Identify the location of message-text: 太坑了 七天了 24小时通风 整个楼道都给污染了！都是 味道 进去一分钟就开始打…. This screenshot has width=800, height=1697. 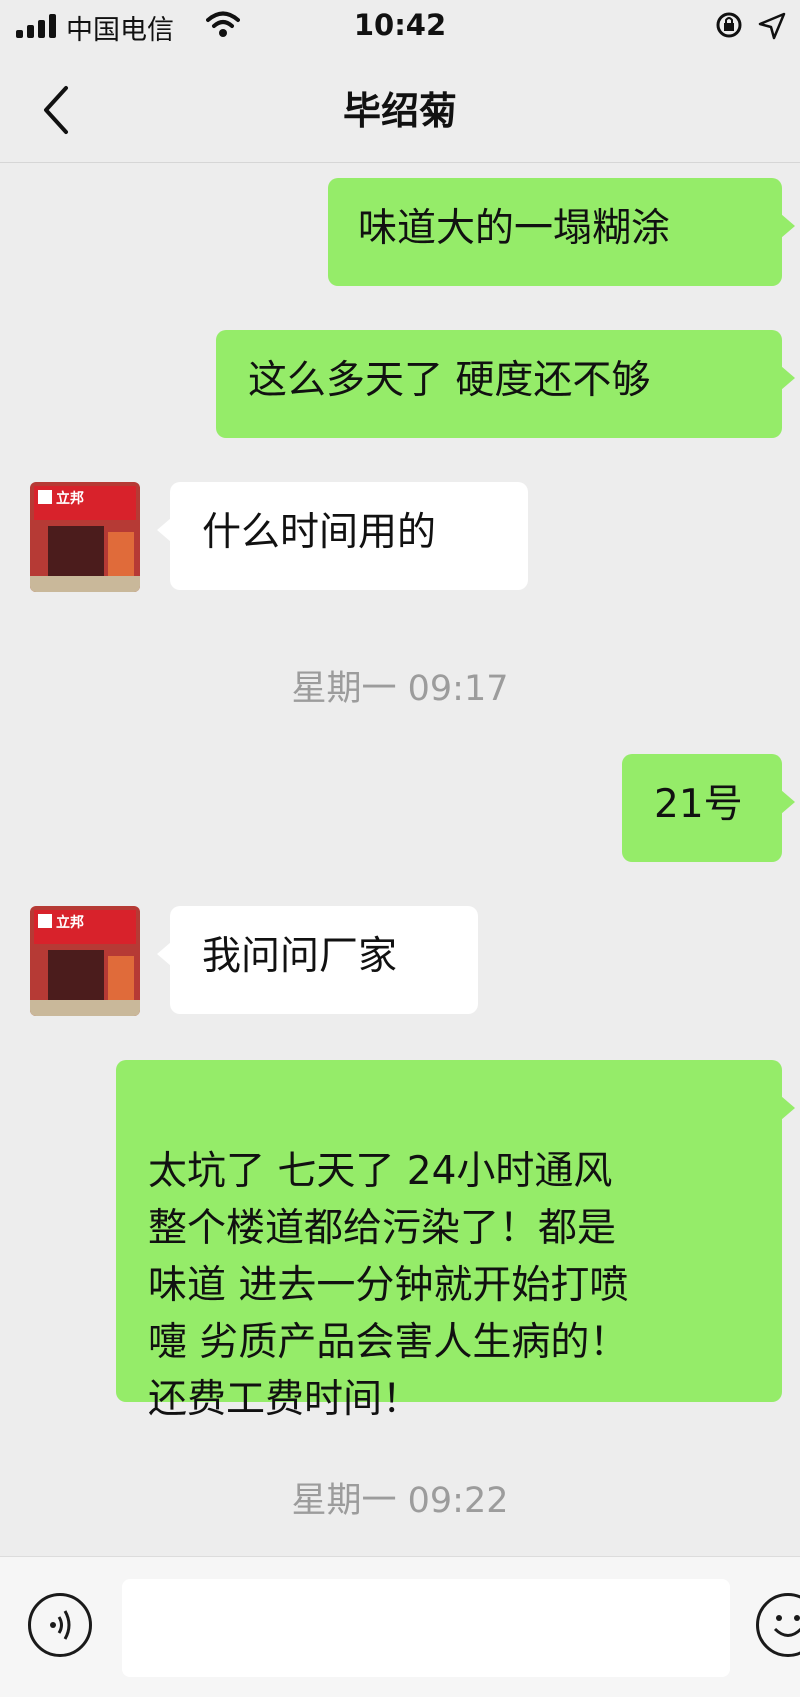
(388, 1285).